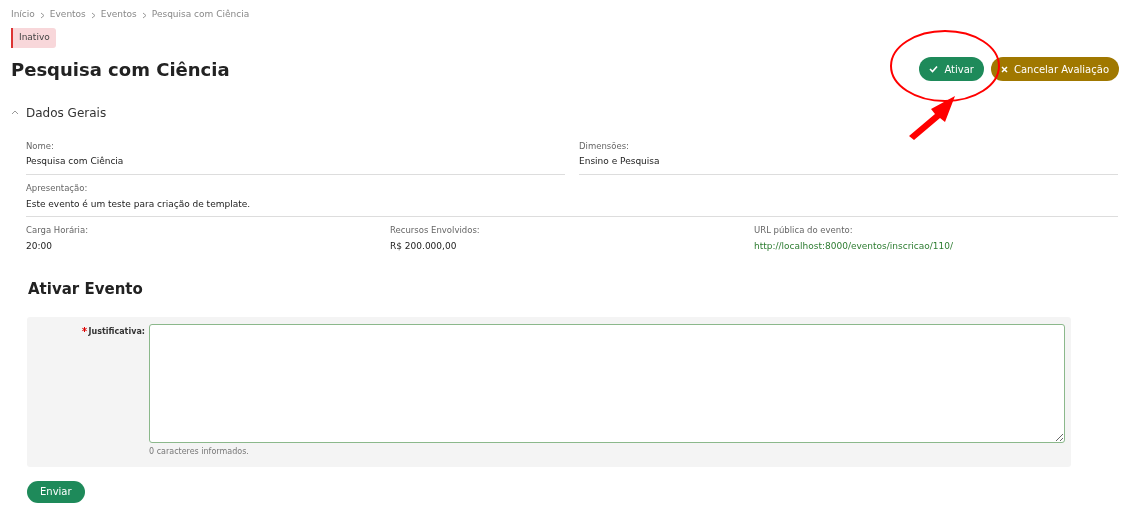 This screenshot has width=1141, height=510. What do you see at coordinates (57, 188) in the screenshot?
I see `field-label: Apresentação:` at bounding box center [57, 188].